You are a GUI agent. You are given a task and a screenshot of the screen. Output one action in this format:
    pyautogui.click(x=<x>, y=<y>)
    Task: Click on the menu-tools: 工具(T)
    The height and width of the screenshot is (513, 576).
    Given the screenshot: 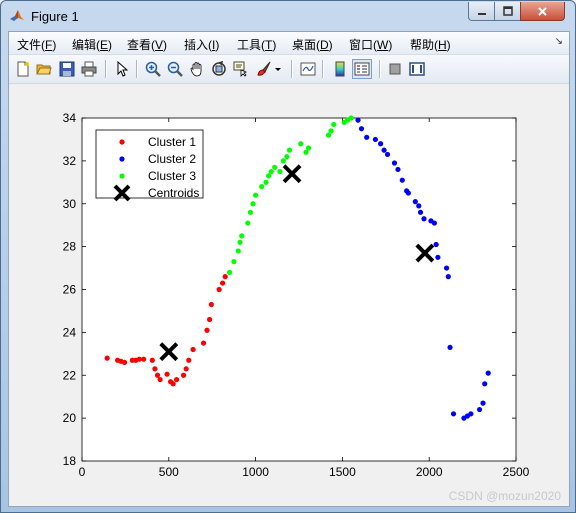 What is the action you would take?
    pyautogui.click(x=256, y=44)
    